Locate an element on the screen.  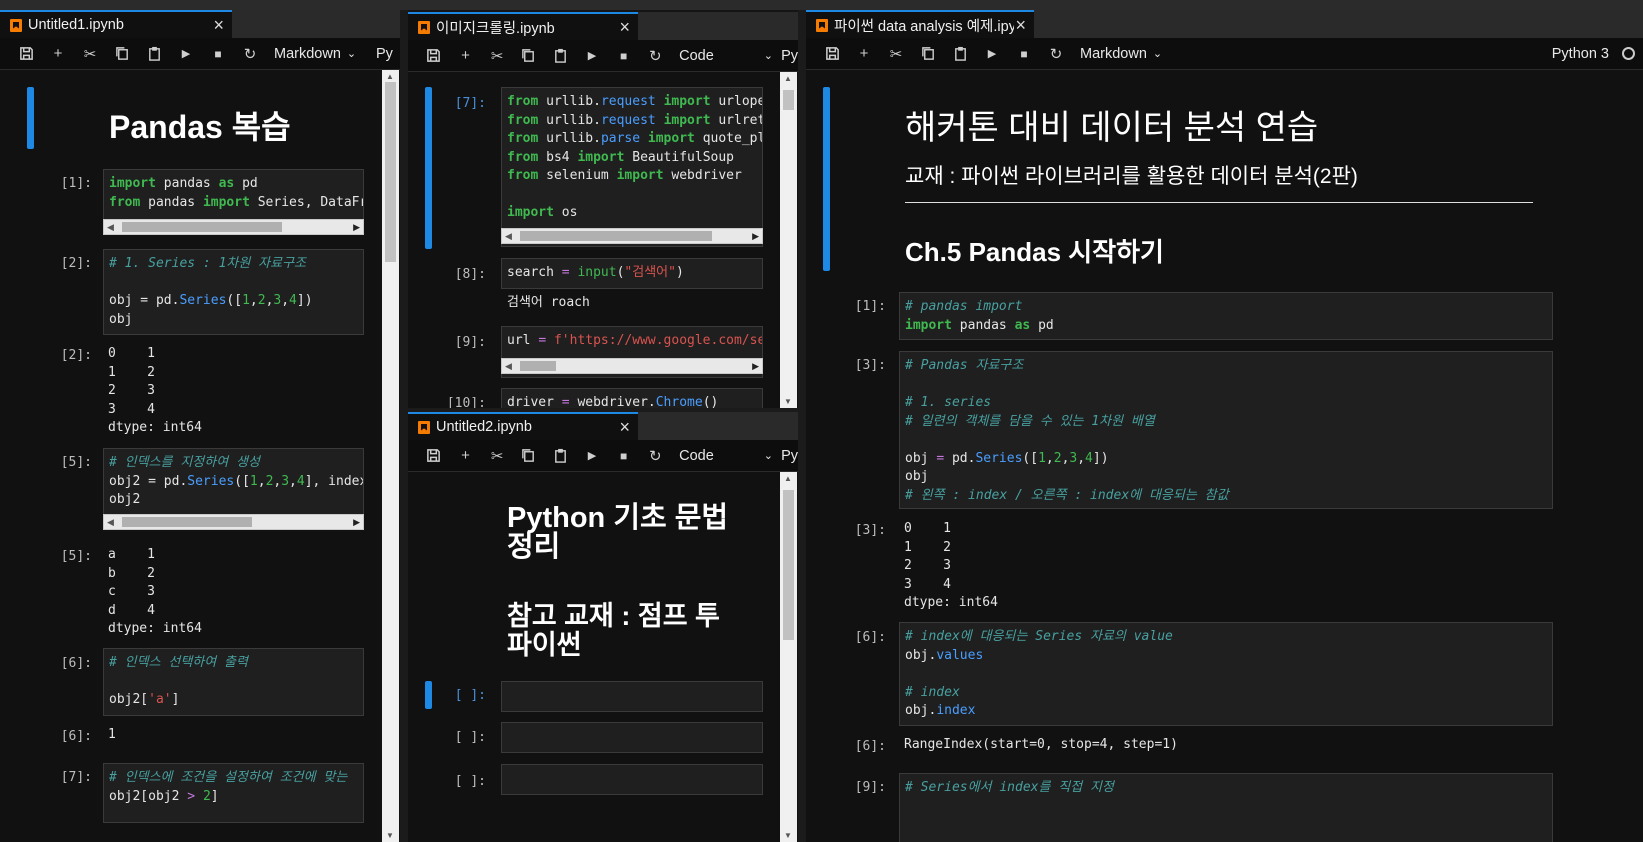
cell-prompt: [10]: is located at coordinates (466, 402).